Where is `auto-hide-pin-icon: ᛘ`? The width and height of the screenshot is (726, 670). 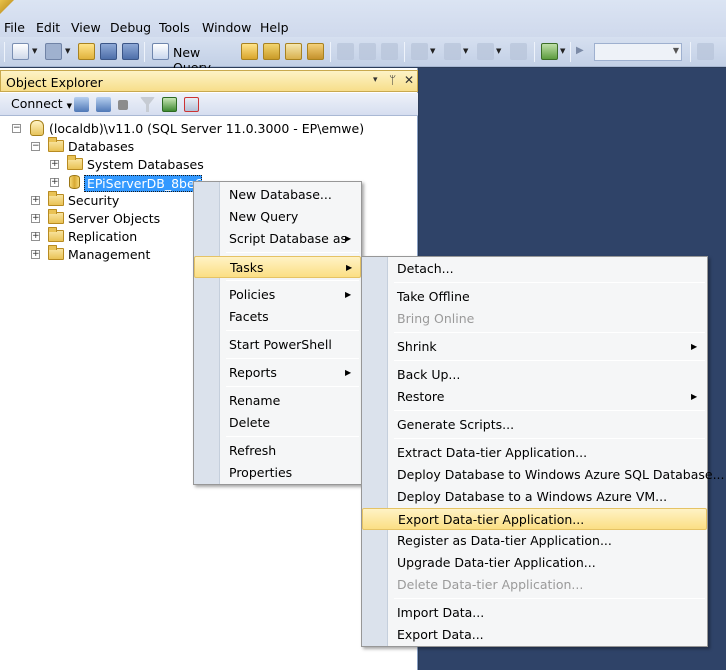 auto-hide-pin-icon: ᛘ is located at coordinates (392, 80).